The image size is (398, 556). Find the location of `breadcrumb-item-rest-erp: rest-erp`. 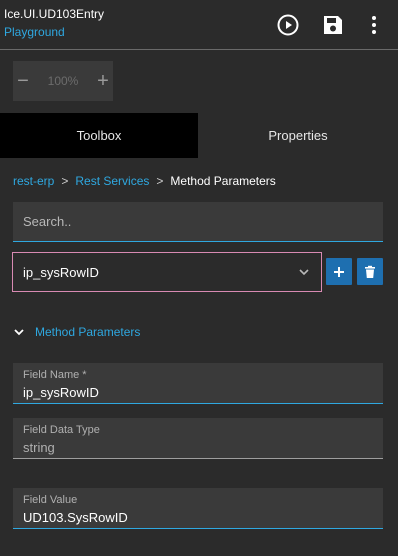

breadcrumb-item-rest-erp: rest-erp is located at coordinates (33, 181).